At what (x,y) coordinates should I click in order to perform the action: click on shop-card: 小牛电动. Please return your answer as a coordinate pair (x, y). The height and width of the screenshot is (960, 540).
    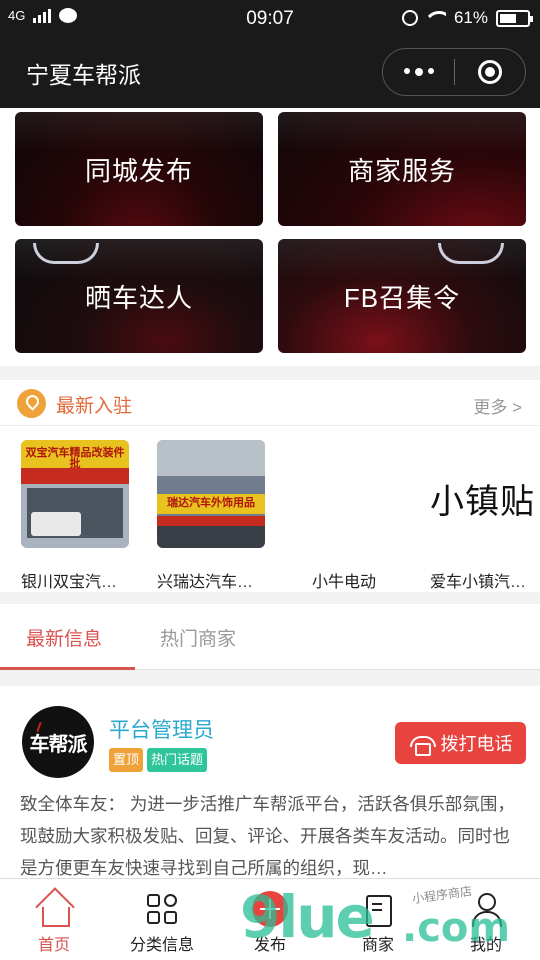
    Looking at the image, I should click on (350, 515).